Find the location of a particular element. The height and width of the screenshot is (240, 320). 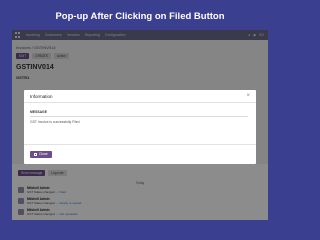

page-headline: Pop-up After Clicking on Filed Button is located at coordinates (140, 16).